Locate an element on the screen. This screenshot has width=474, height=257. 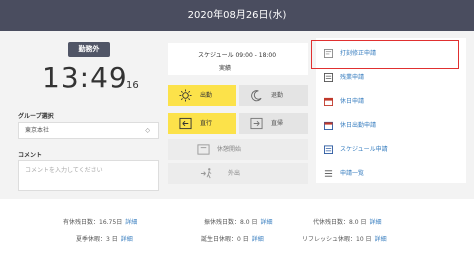
break-start-label: 休憩開始 is located at coordinates (229, 149).